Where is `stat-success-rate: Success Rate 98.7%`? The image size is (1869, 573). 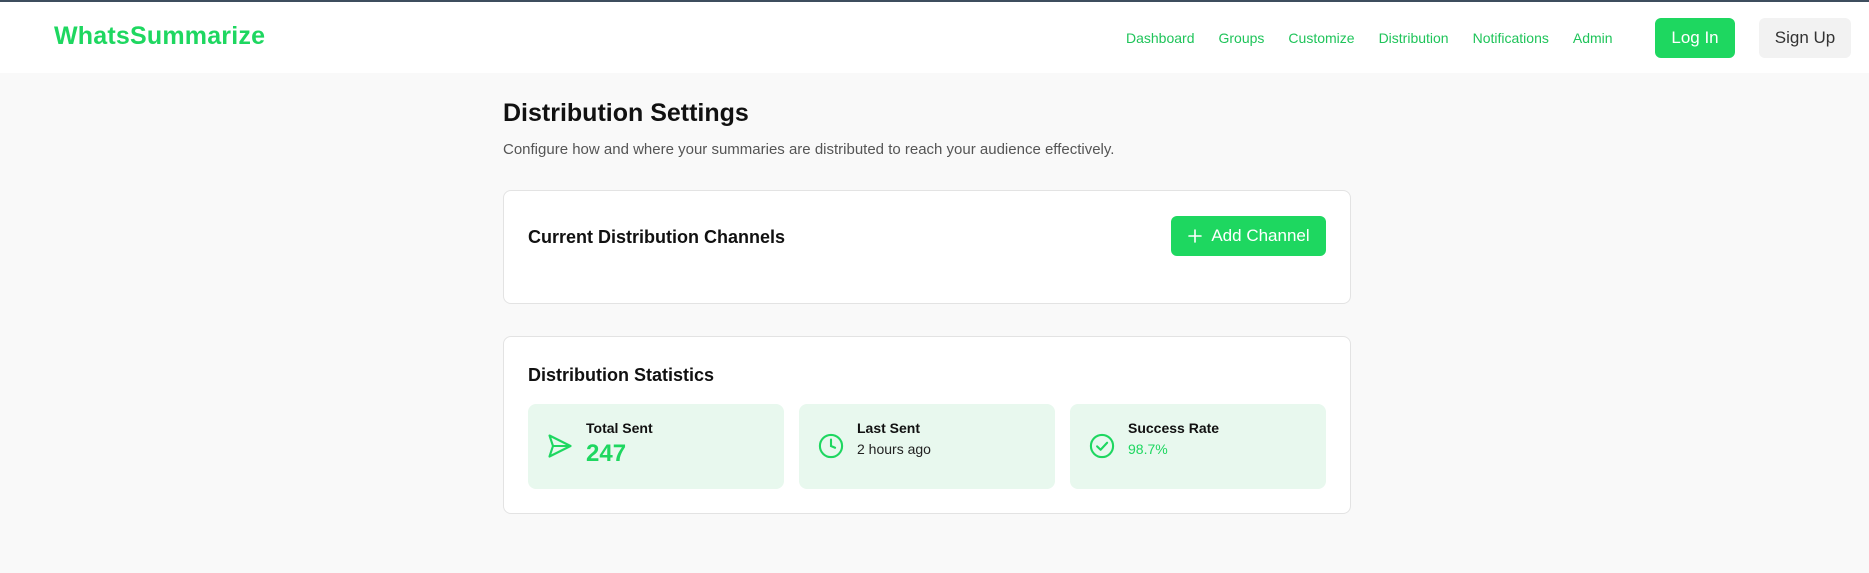
stat-success-rate: Success Rate 98.7% is located at coordinates (1198, 446).